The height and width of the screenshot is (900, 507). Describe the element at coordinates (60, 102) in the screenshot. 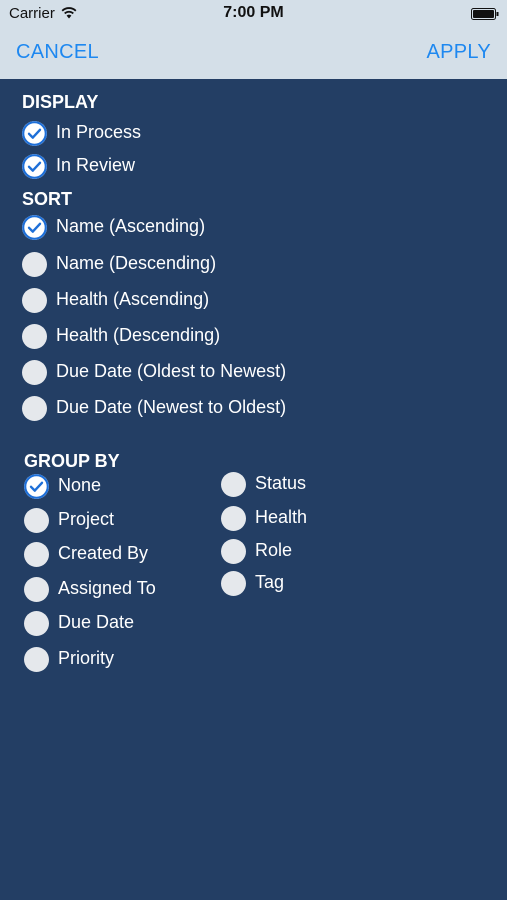

I see `display-section-title: DISPLAY` at that location.